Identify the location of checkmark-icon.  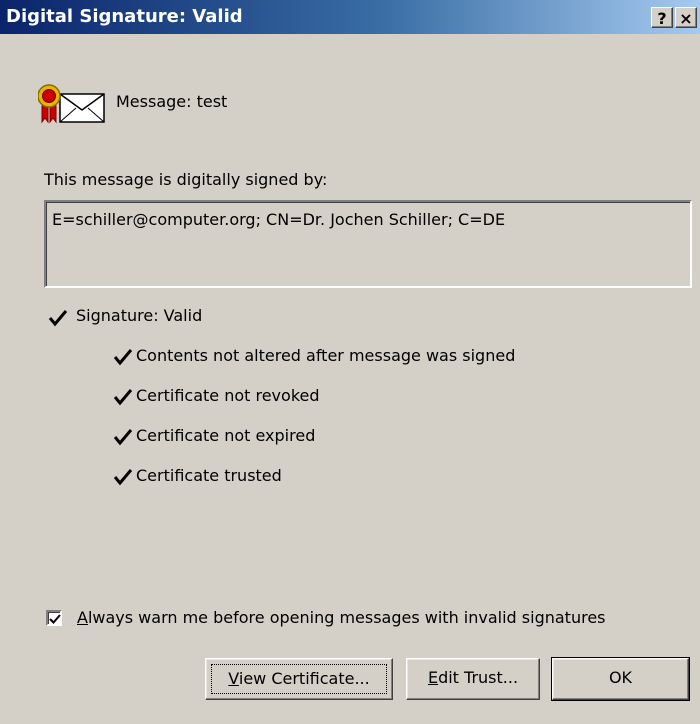
(55, 619).